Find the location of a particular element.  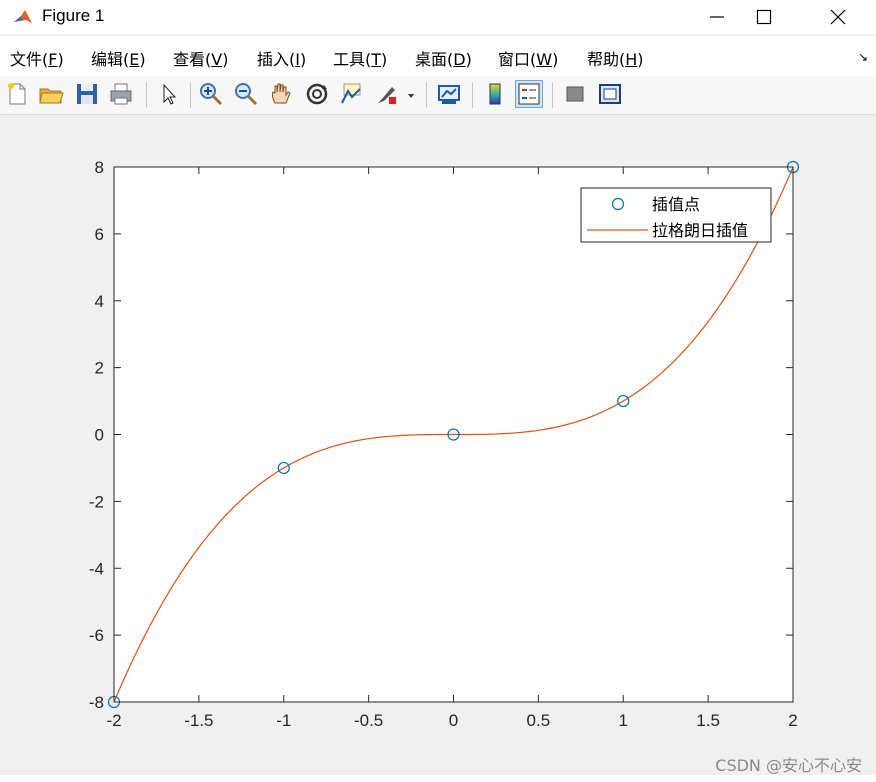

maximize-button is located at coordinates (764, 16).